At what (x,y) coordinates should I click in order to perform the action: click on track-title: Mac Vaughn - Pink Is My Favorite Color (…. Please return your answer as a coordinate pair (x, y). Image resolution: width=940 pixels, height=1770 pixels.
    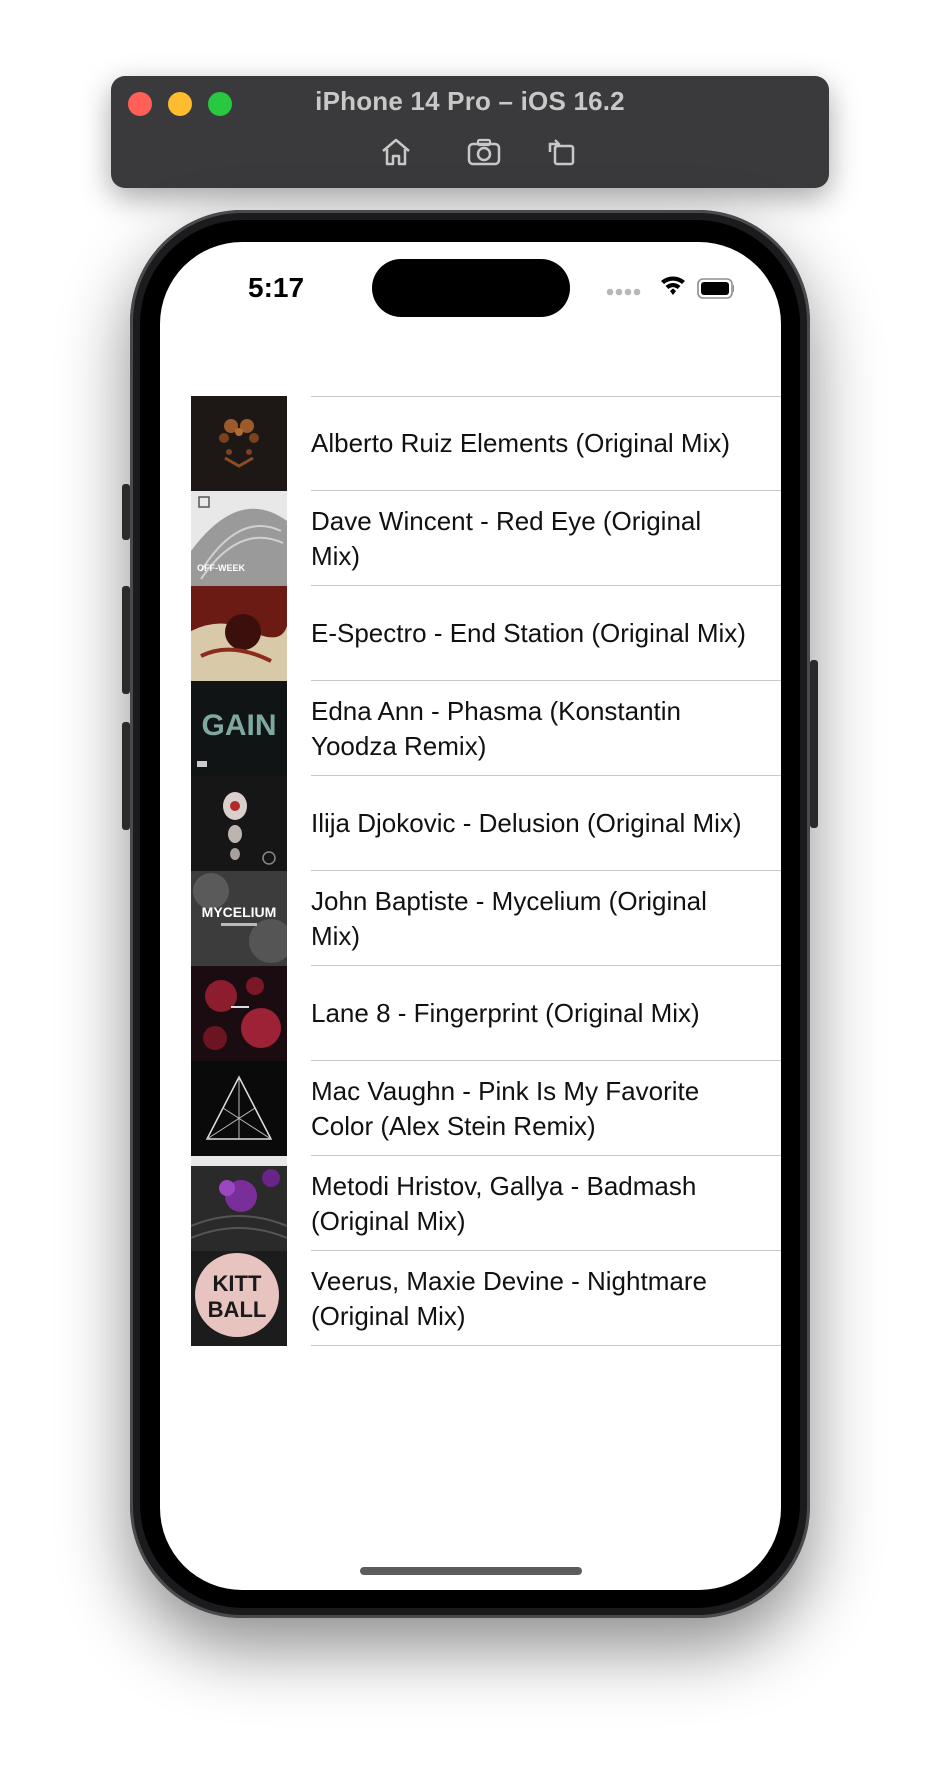
    Looking at the image, I should click on (505, 1108).